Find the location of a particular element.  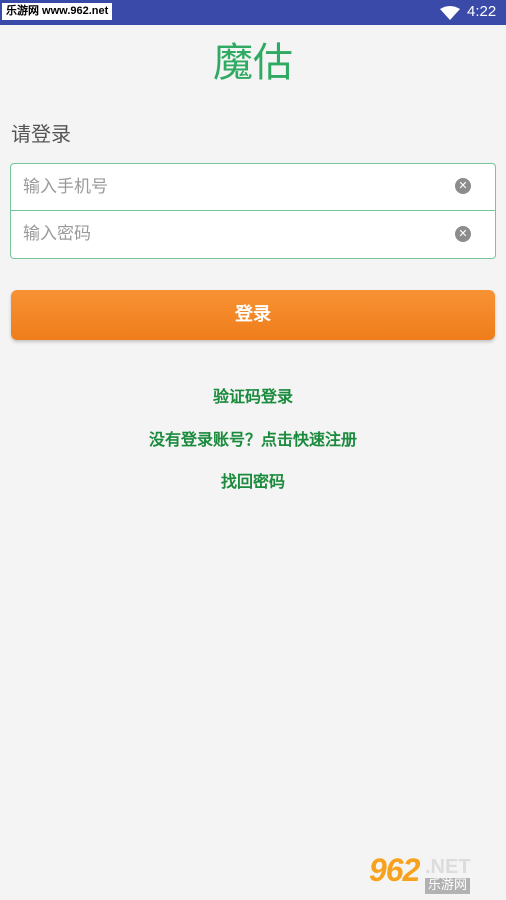

status-bar: 乐游网 www.962.net 4:22 is located at coordinates (253, 12).